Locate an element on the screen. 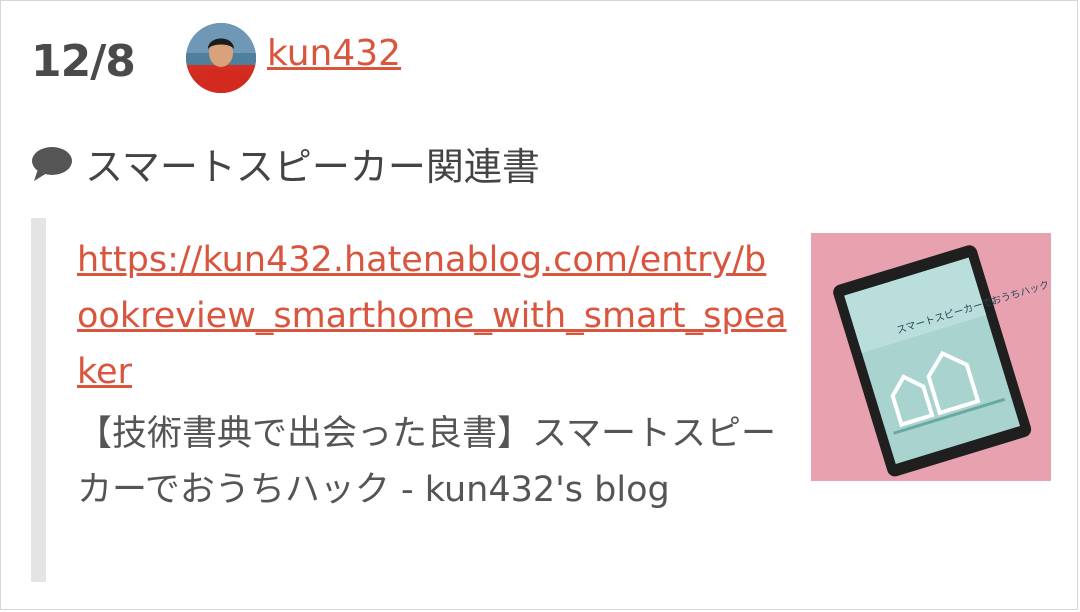 The width and height of the screenshot is (1080, 612). speech-bubble-icon is located at coordinates (52, 163).